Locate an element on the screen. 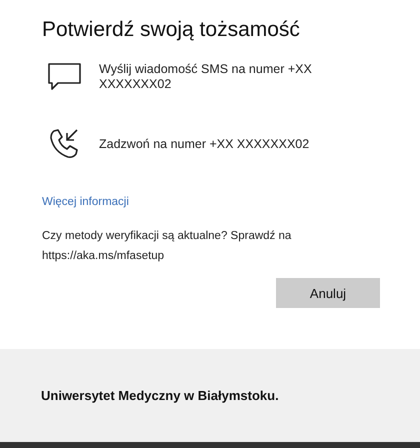 Image resolution: width=420 pixels, height=448 pixels. more-info-link: Więcej informacji is located at coordinates (85, 202).